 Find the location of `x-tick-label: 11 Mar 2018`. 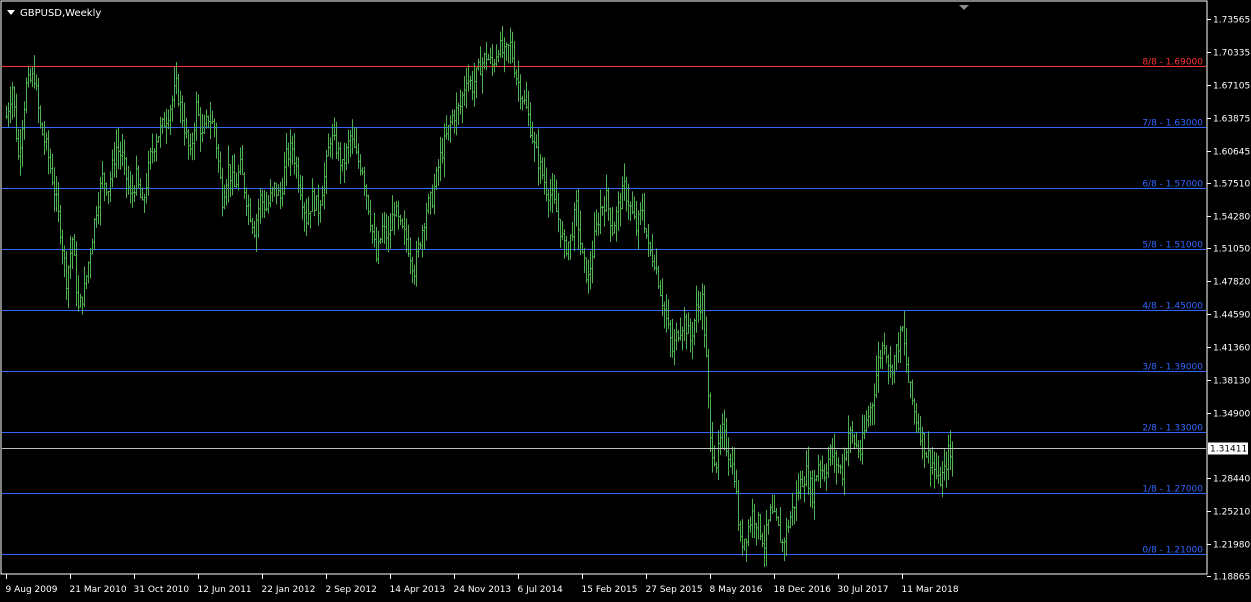

x-tick-label: 11 Mar 2018 is located at coordinates (930, 590).